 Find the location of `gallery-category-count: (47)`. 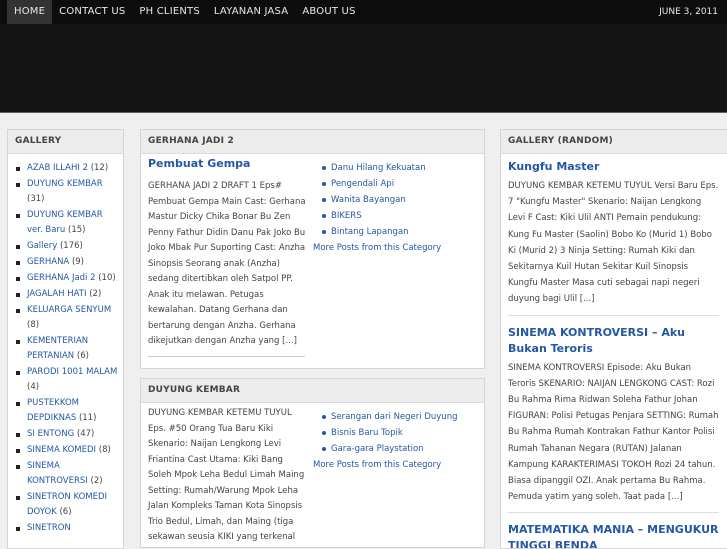

gallery-category-count: (47) is located at coordinates (85, 434).